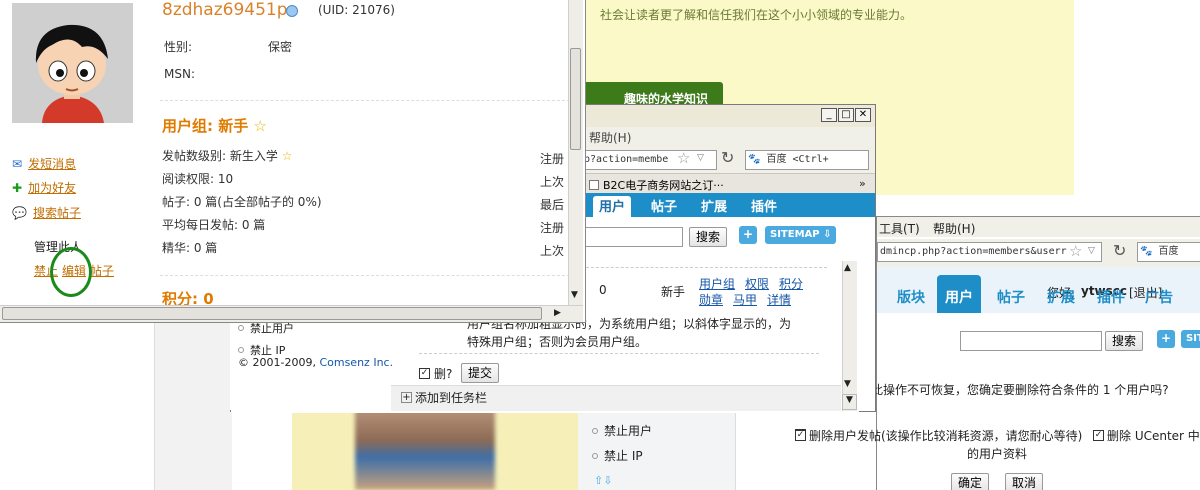  I want to click on member-count: 0, so click(603, 290).